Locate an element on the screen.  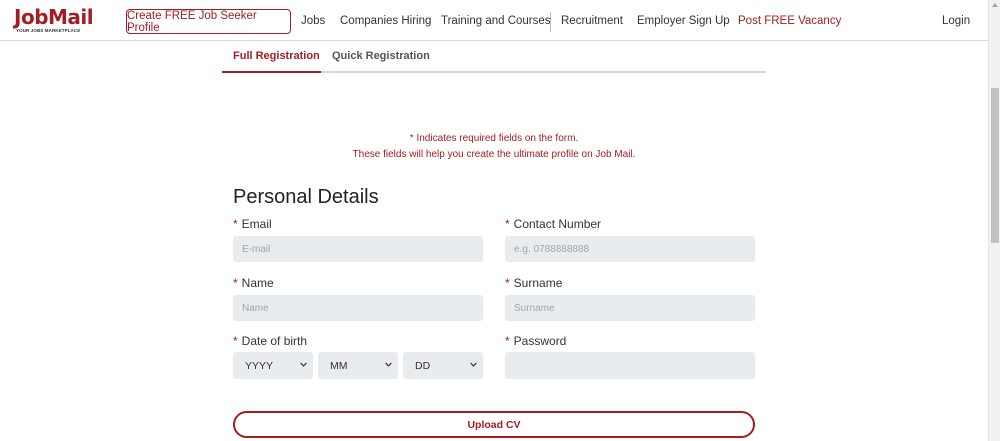
dob-month-select: MM is located at coordinates (358, 365).